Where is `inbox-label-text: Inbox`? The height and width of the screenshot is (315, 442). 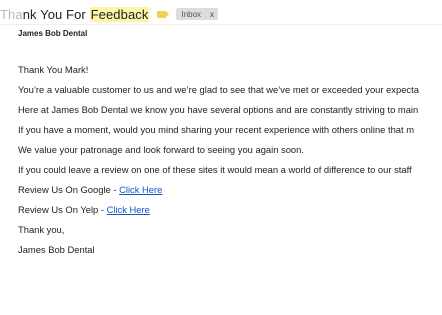 inbox-label-text: Inbox is located at coordinates (191, 14).